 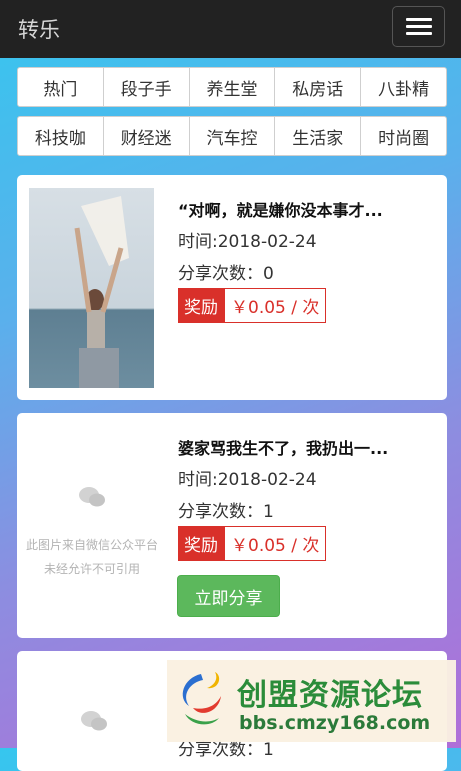 What do you see at coordinates (91, 545) in the screenshot?
I see `placeholder-text-1: 此图片来自微信公众平台` at bounding box center [91, 545].